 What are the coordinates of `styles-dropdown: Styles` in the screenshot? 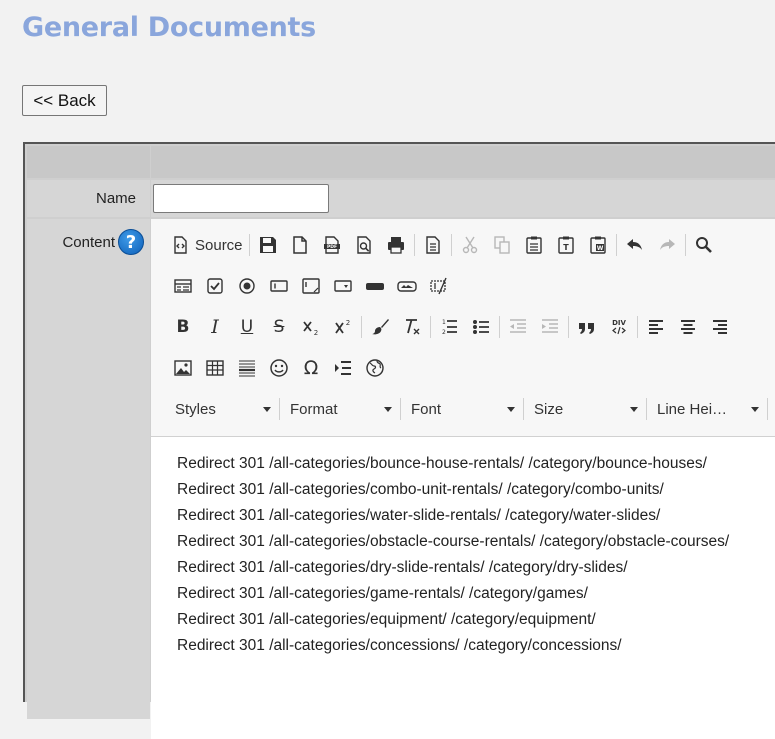 It's located at (222, 409).